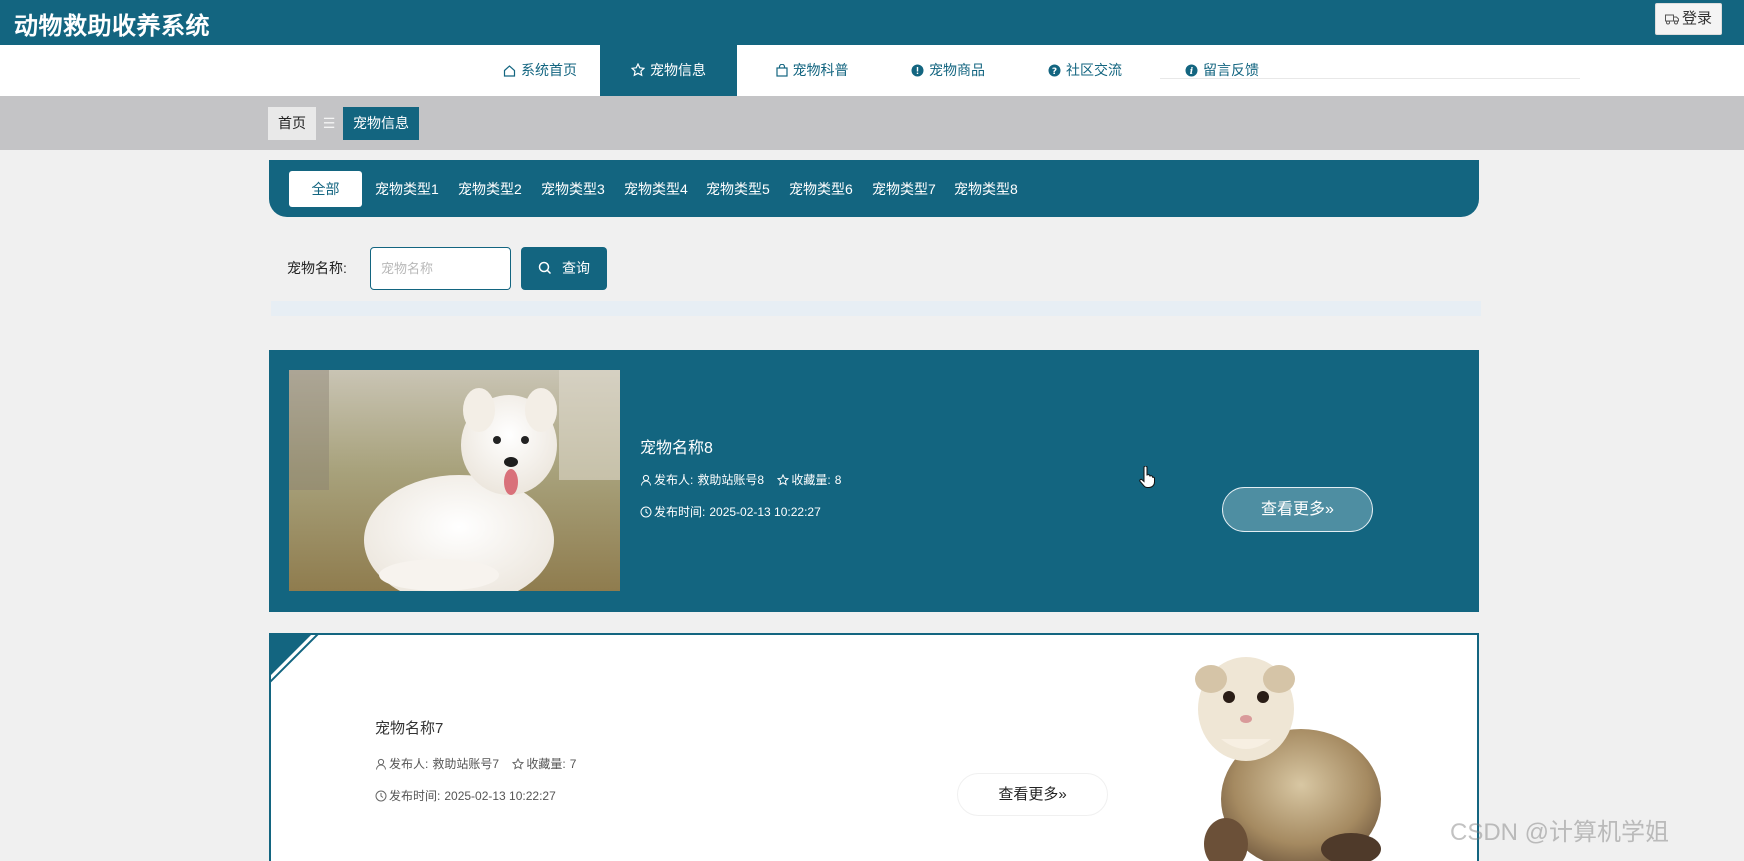 Image resolution: width=1744 pixels, height=861 pixels. I want to click on nav-label-home: 系统首页, so click(549, 70).